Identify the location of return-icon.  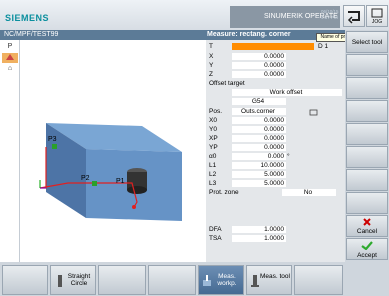
(353, 17).